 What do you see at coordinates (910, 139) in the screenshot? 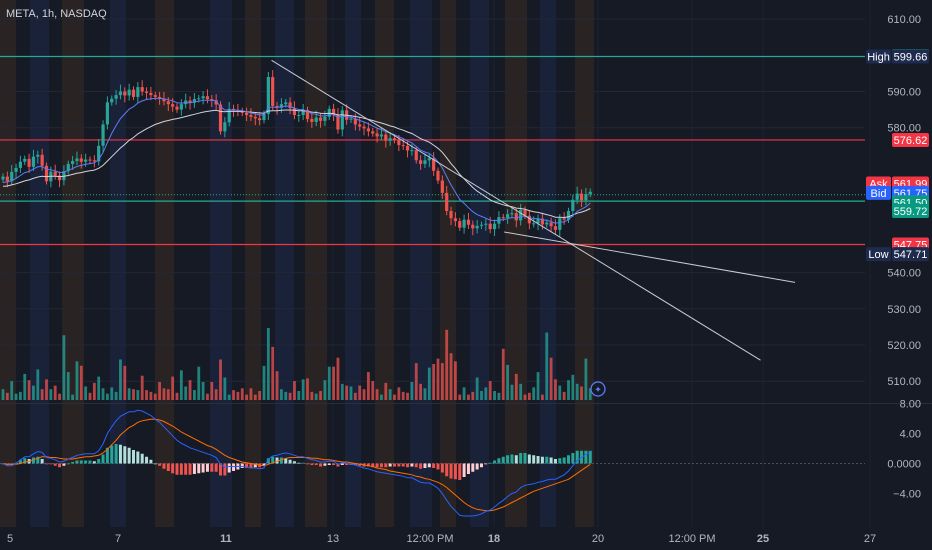
I see `price-badge-576-62: 576.62` at bounding box center [910, 139].